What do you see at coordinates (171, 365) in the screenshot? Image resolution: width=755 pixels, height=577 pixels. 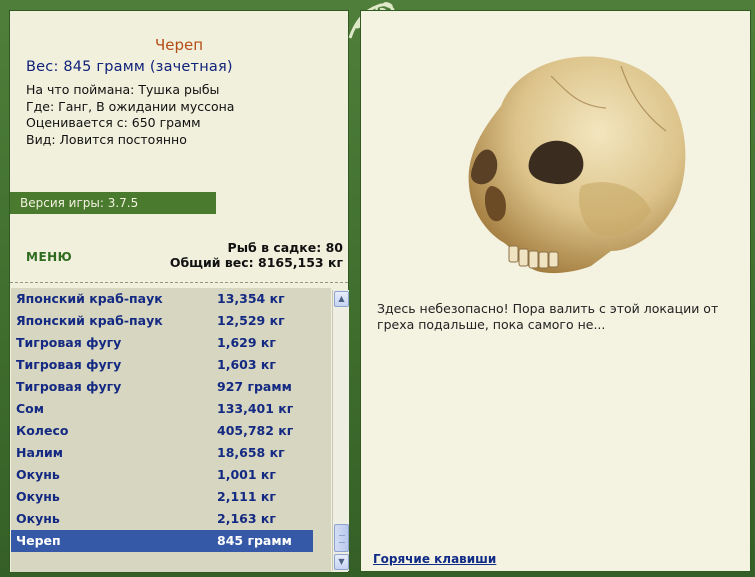 I see `fish-list-row: Тигровая фугу 1,603 кг` at bounding box center [171, 365].